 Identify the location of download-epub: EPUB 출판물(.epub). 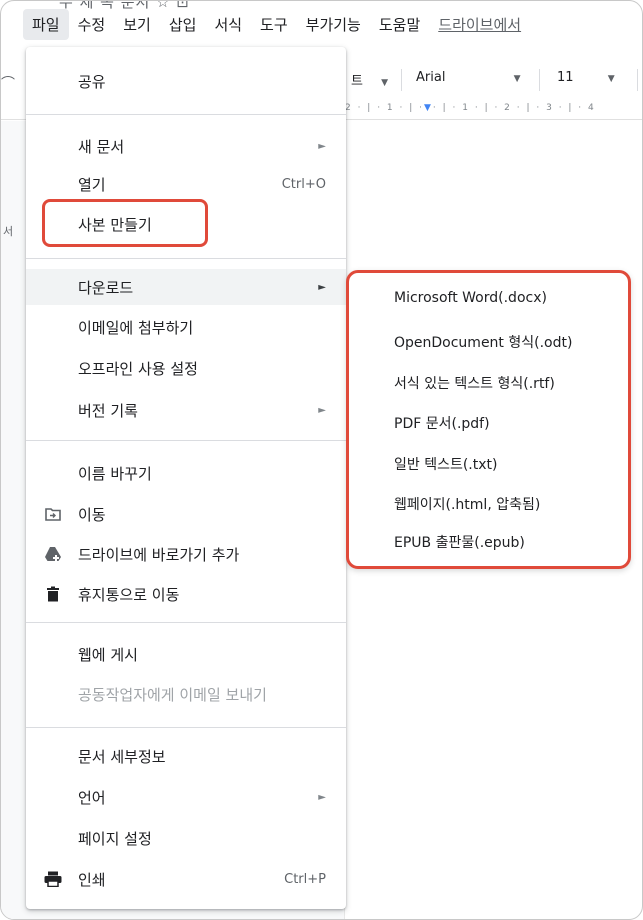
(459, 542).